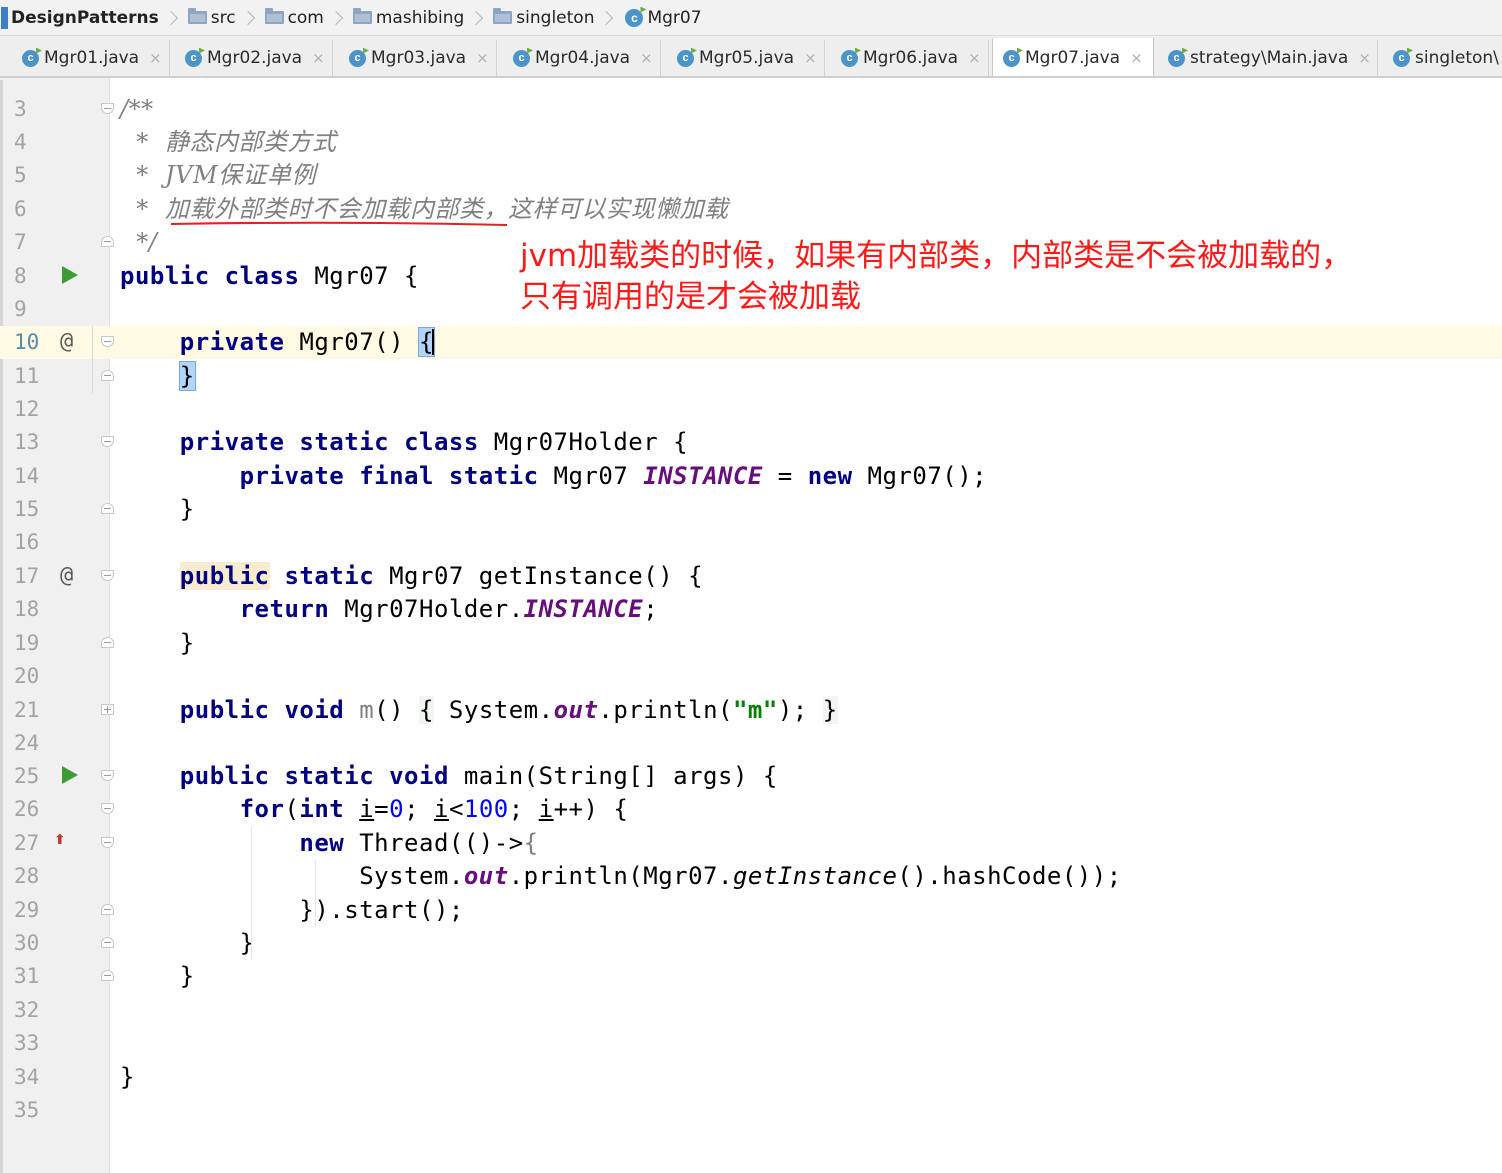  Describe the element at coordinates (241, 175) in the screenshot. I see `code-comment: JVM保证单例` at that location.